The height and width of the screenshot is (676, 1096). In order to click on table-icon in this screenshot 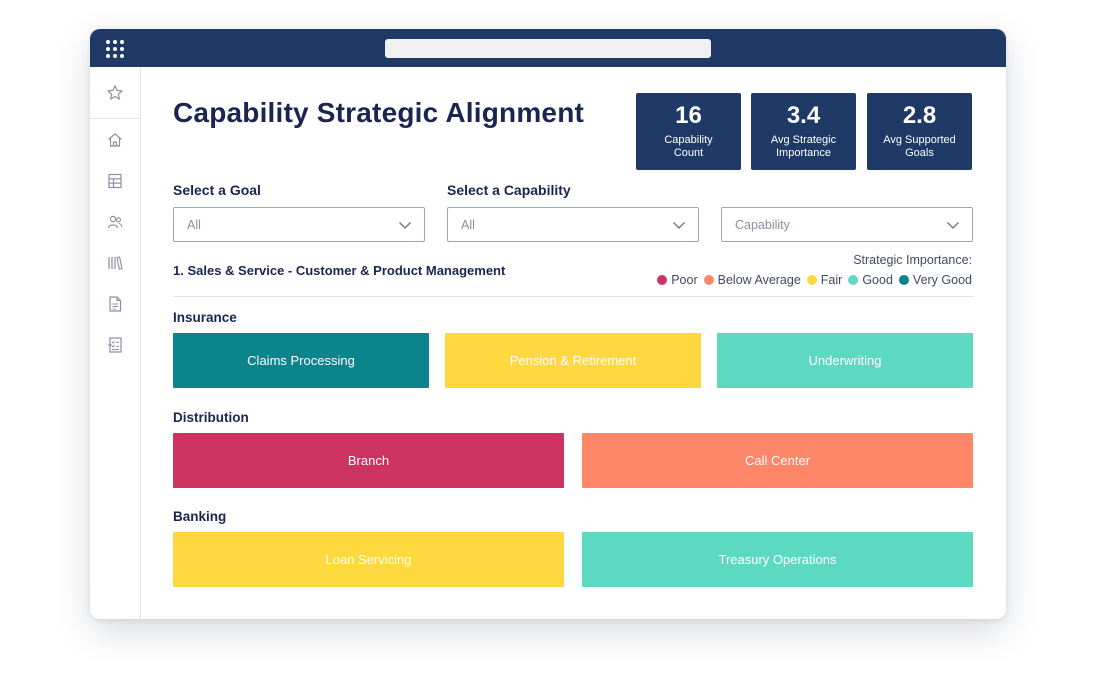, I will do `click(115, 181)`.